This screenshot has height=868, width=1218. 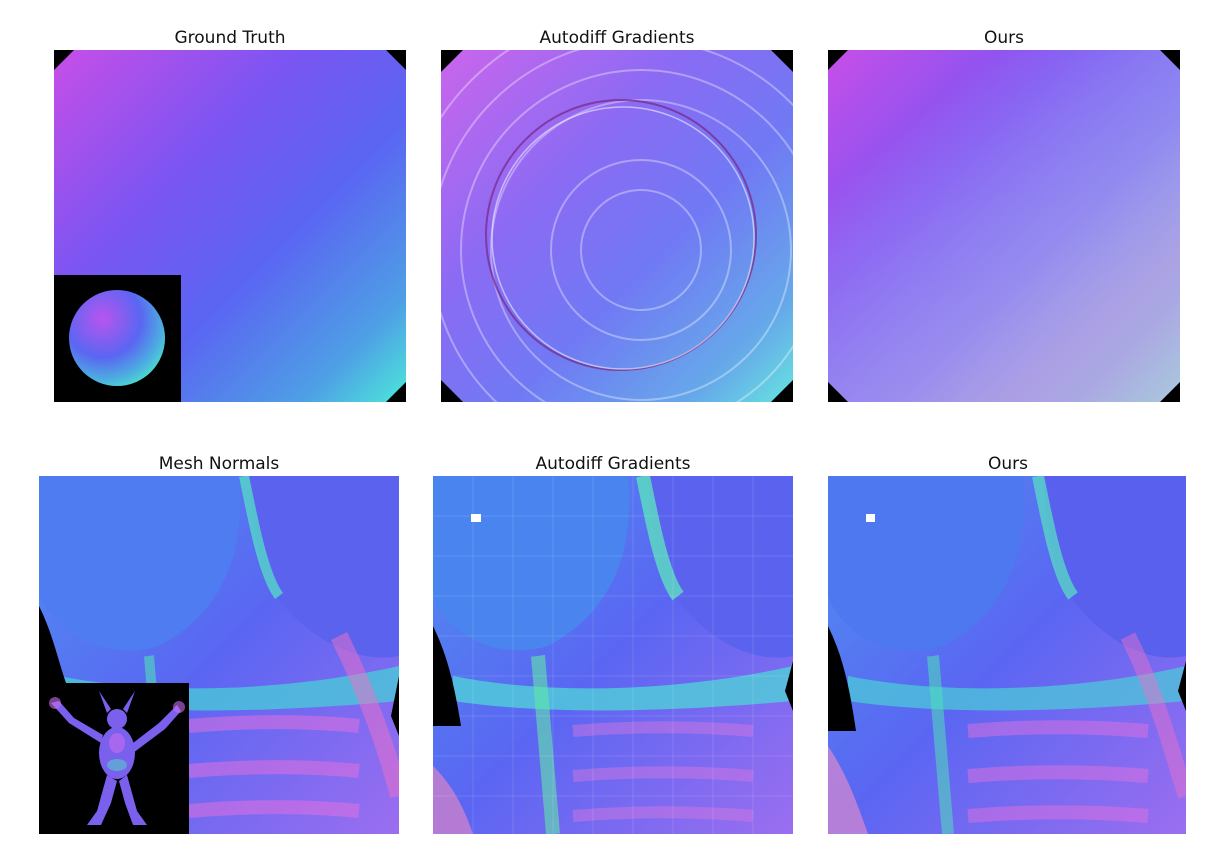 I want to click on armadillo-torso-normal-map-smooth-icon, so click(x=1007, y=655).